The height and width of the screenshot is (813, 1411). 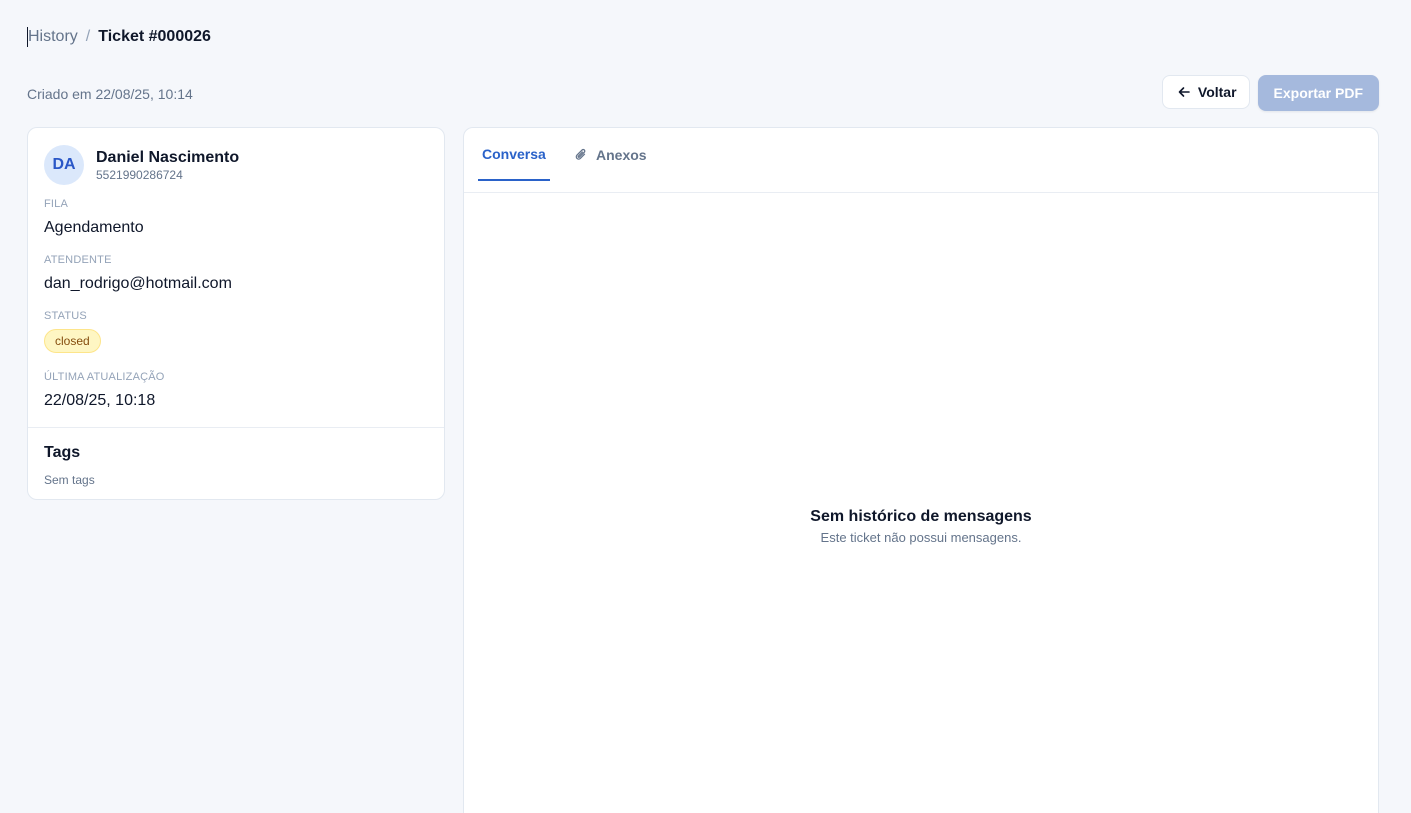 I want to click on back-button: Voltar, so click(x=1205, y=92).